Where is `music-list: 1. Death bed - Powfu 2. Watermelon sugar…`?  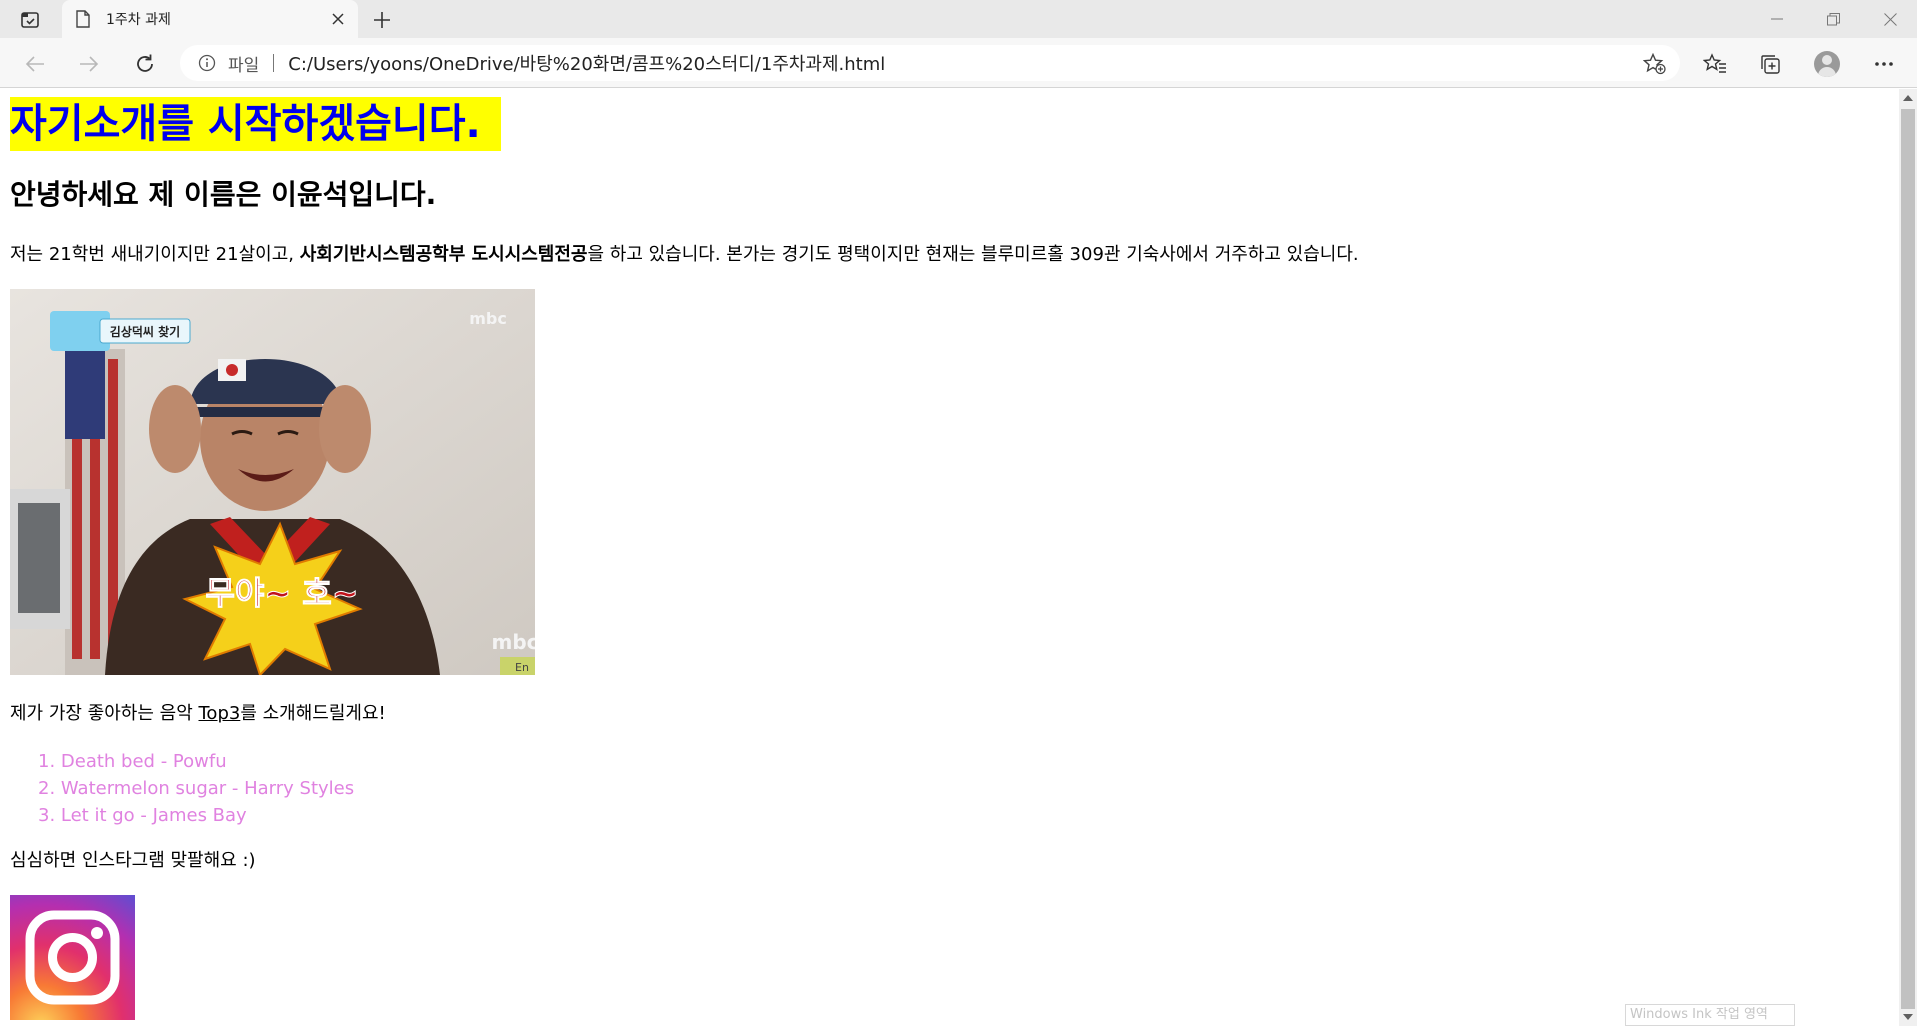
music-list: 1. Death bed - Powfu 2. Watermelon sugar… is located at coordinates (196, 788).